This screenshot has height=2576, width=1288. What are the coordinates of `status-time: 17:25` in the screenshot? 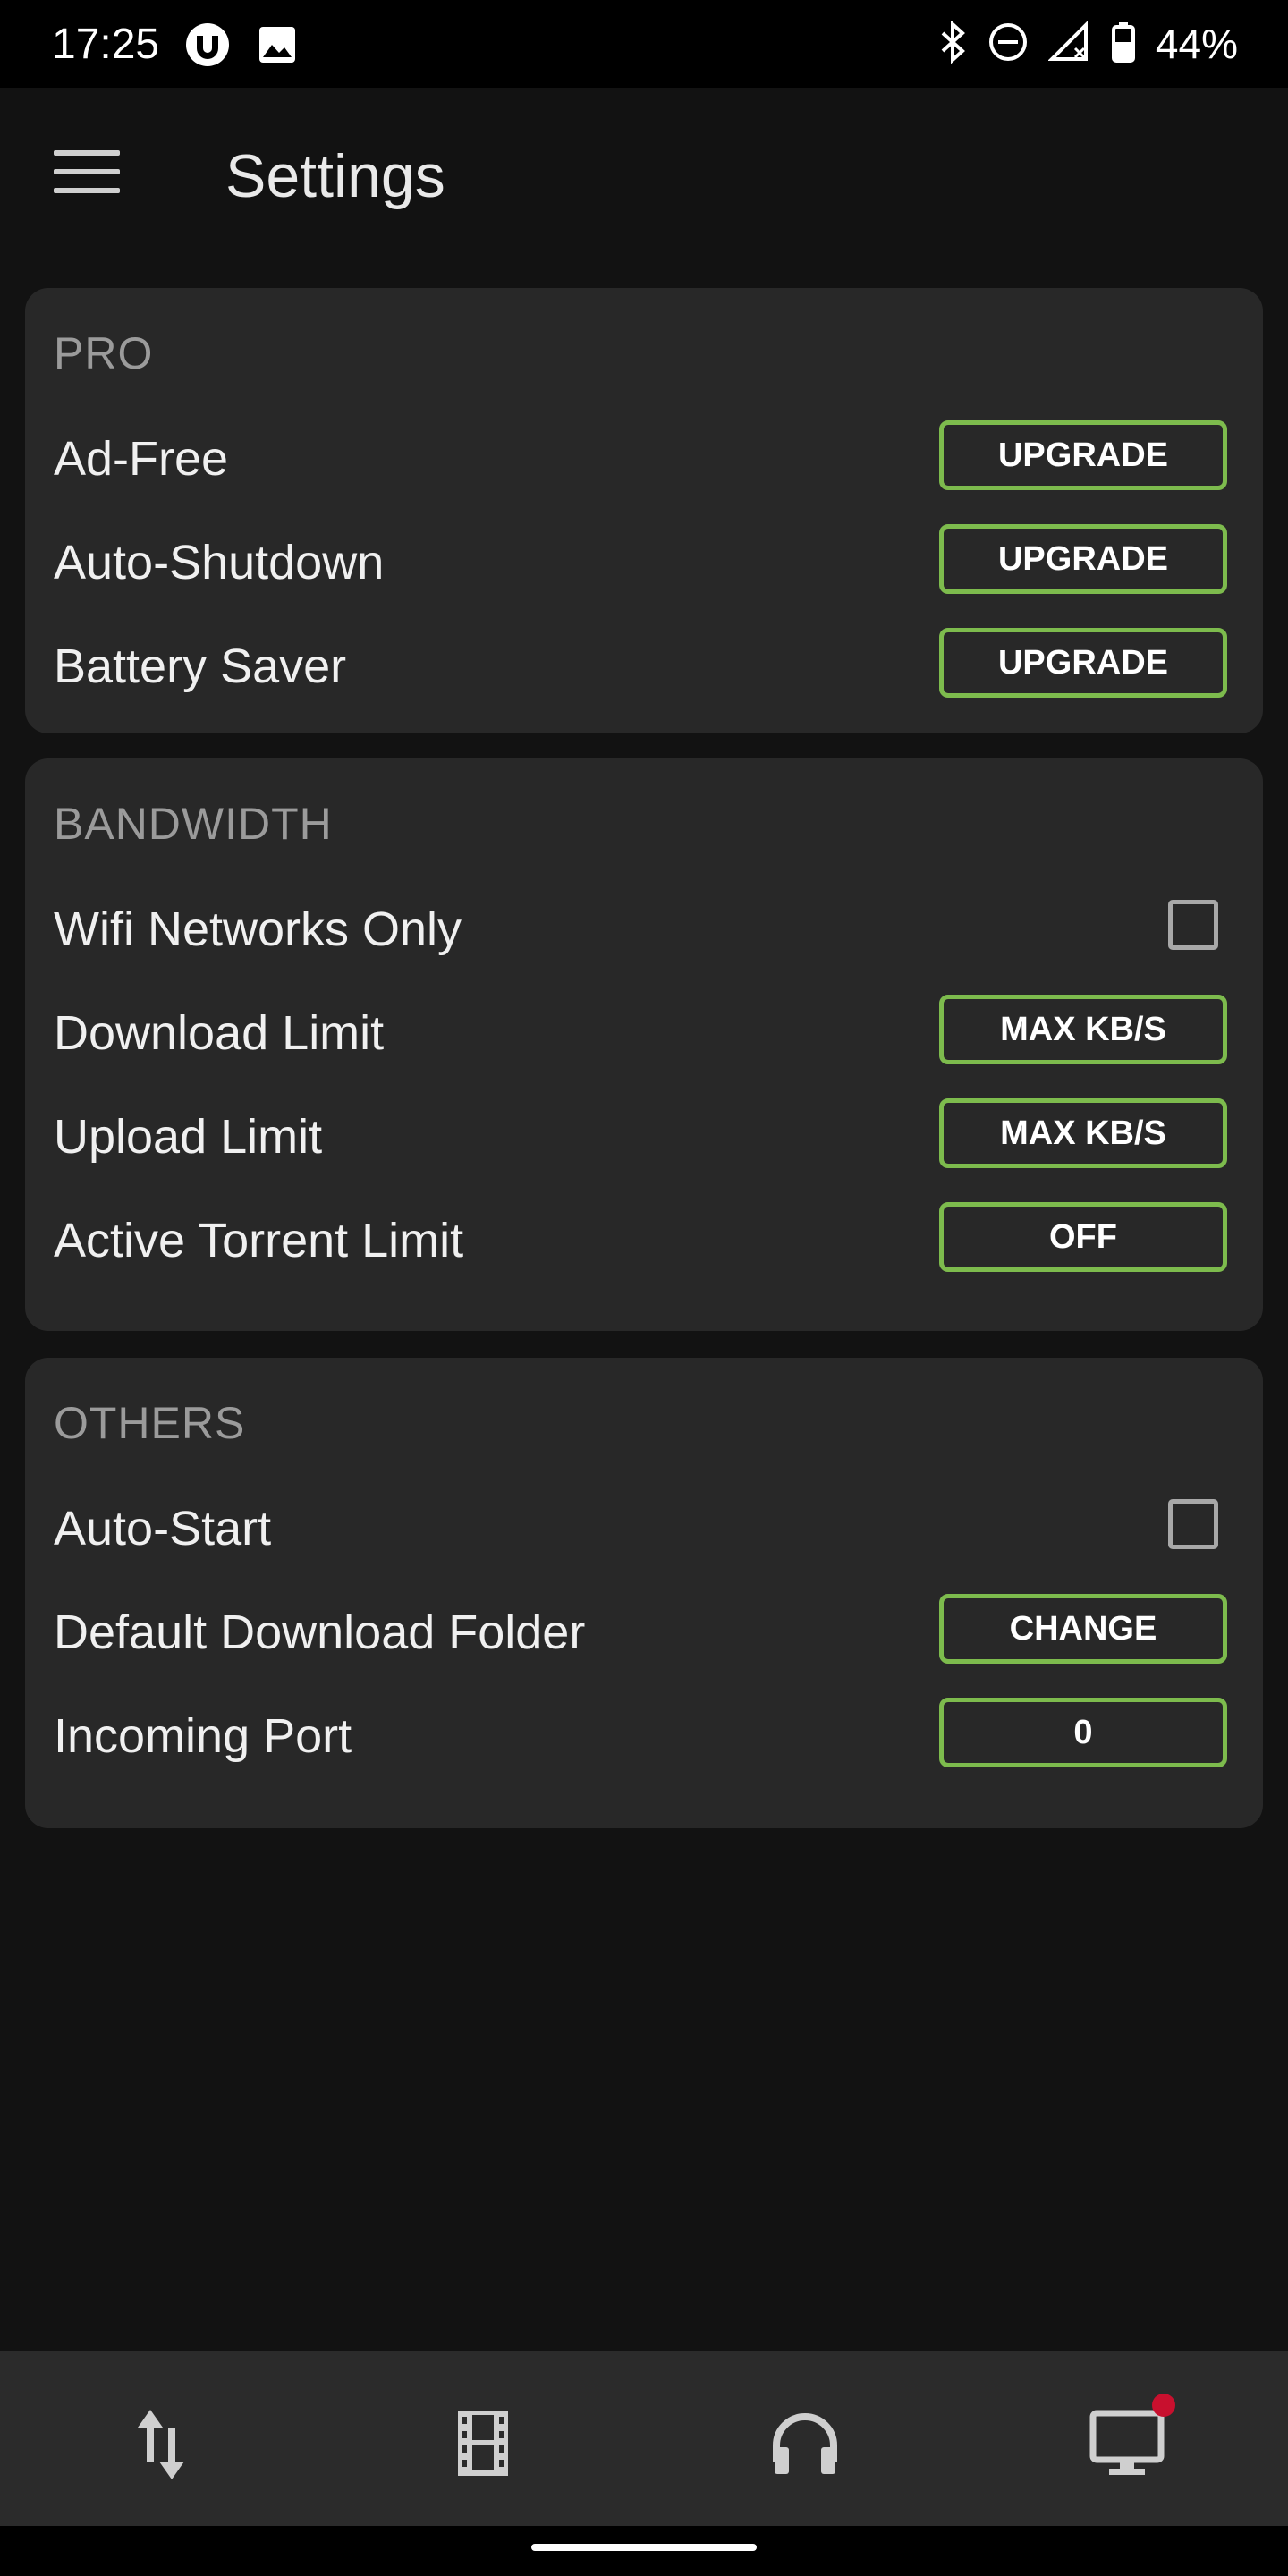 It's located at (106, 44).